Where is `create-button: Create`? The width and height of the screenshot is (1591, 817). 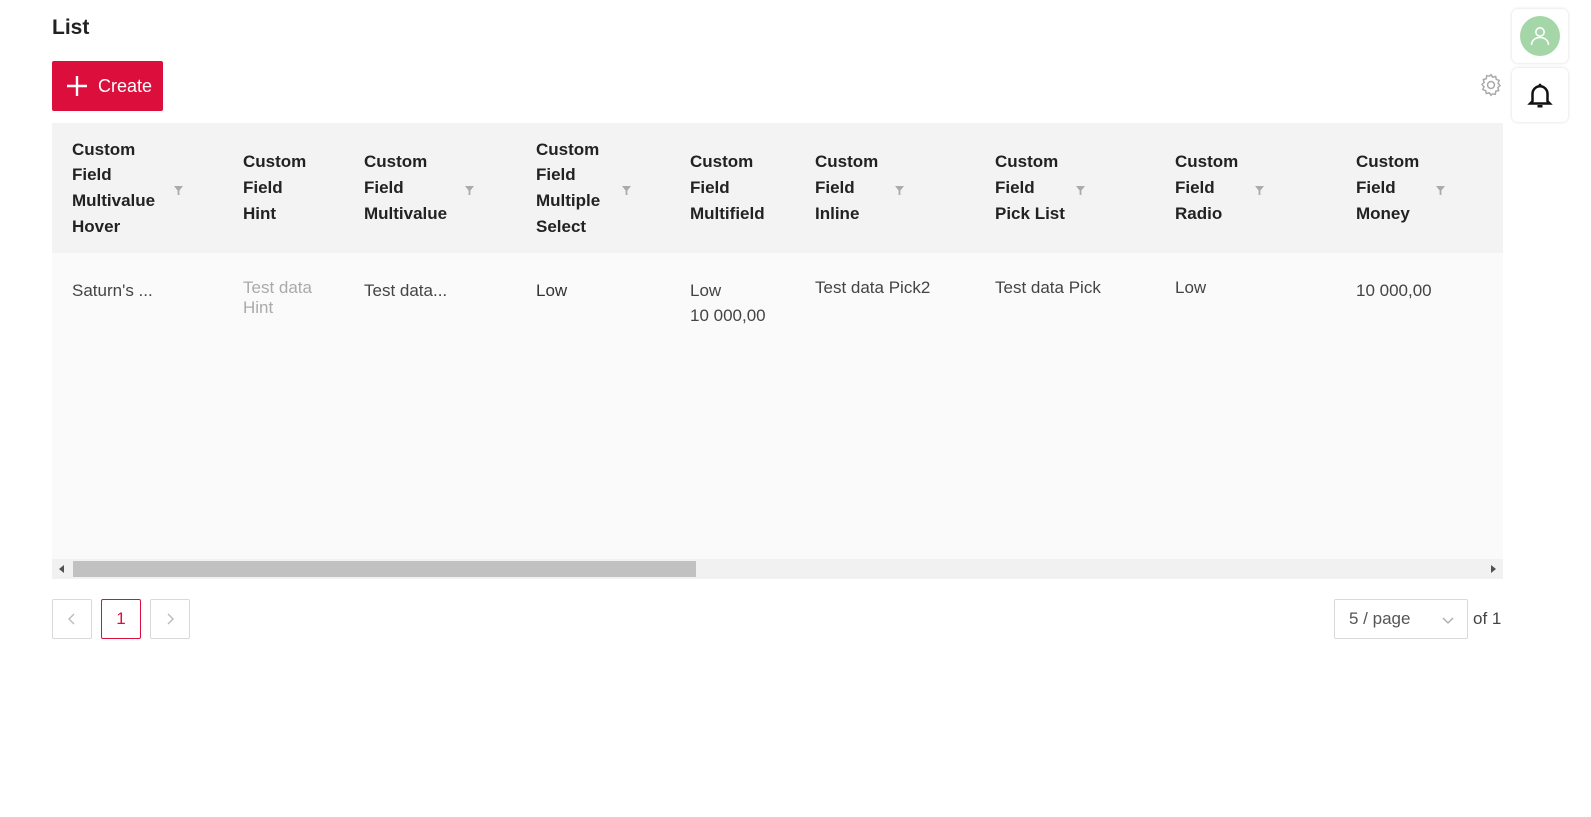 create-button: Create is located at coordinates (107, 86).